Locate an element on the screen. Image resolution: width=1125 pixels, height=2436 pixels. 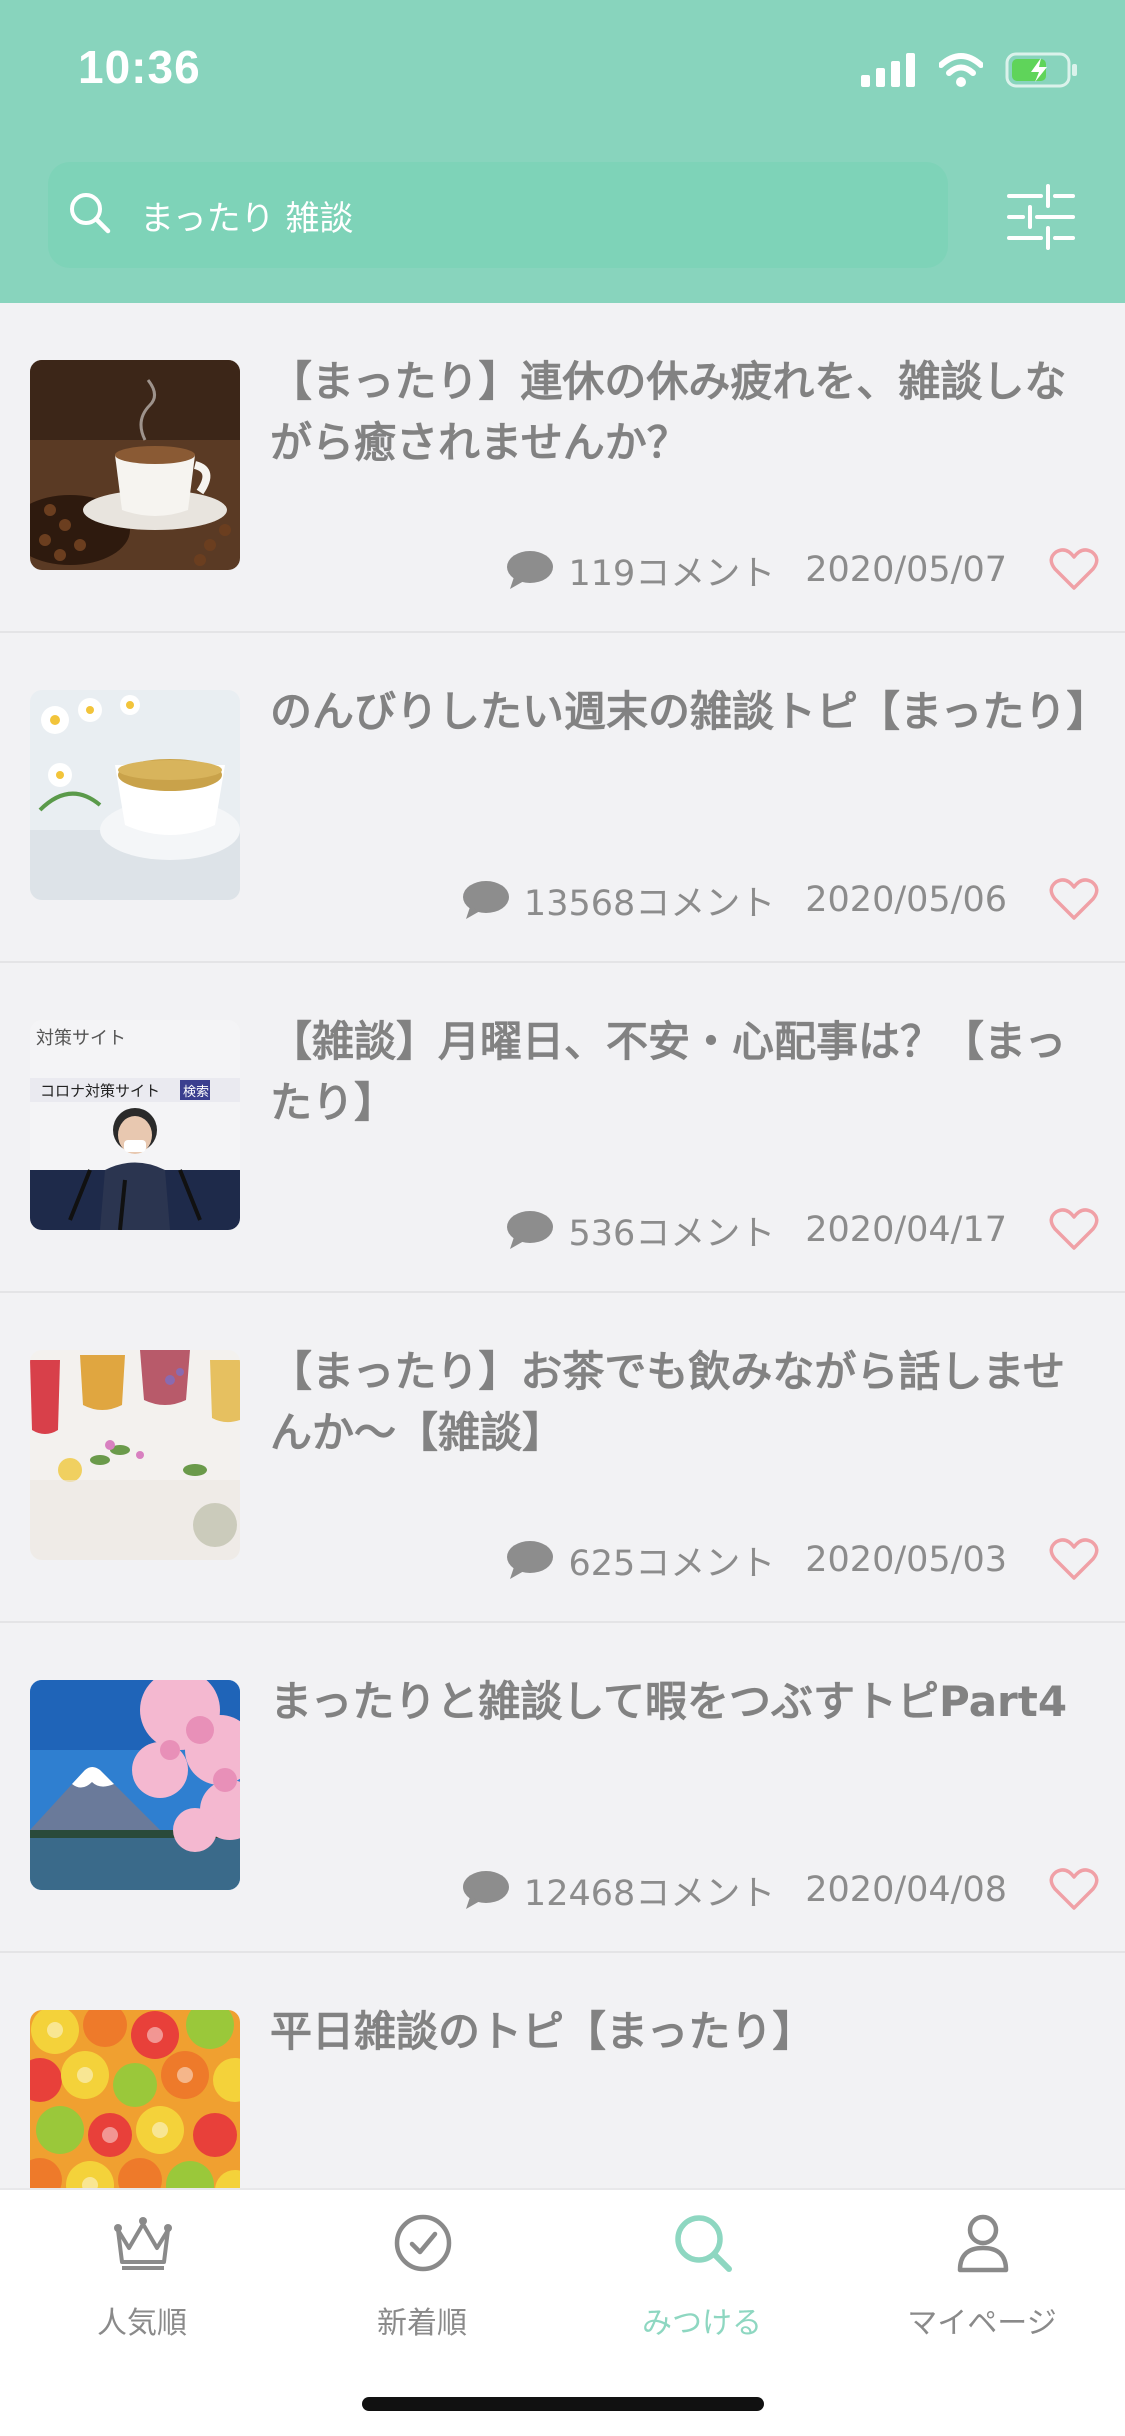
tab-label: みつける is located at coordinates (702, 2323).